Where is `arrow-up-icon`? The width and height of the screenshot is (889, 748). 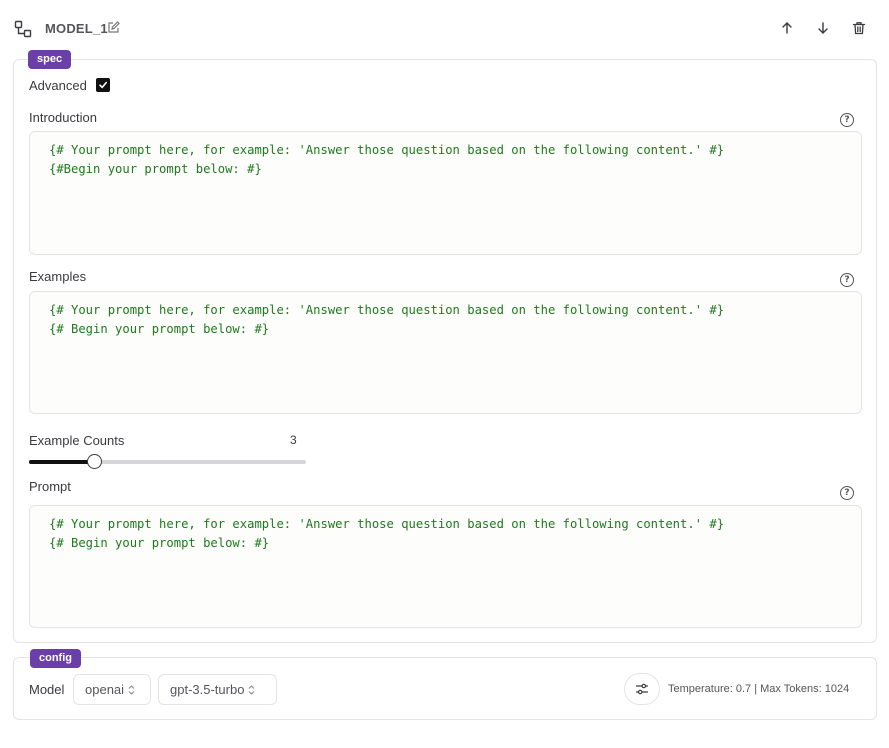 arrow-up-icon is located at coordinates (787, 28).